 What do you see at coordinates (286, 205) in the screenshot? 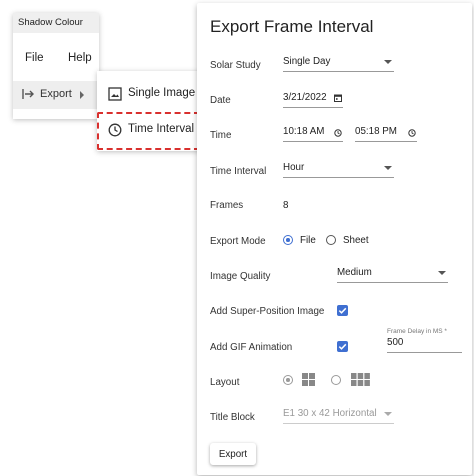
I see `frames-value: 8` at bounding box center [286, 205].